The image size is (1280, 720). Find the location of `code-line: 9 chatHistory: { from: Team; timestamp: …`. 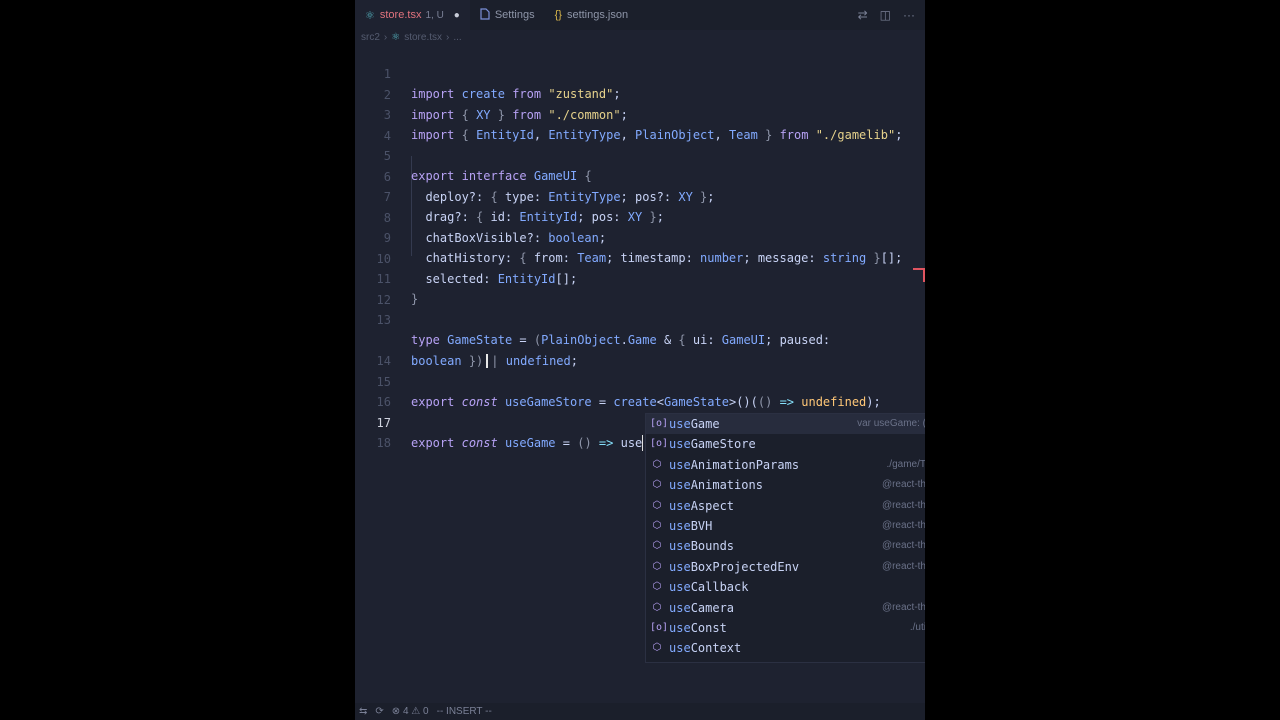

code-line: 9 chatHistory: { from: Team; timestamp: … is located at coordinates (629, 236).